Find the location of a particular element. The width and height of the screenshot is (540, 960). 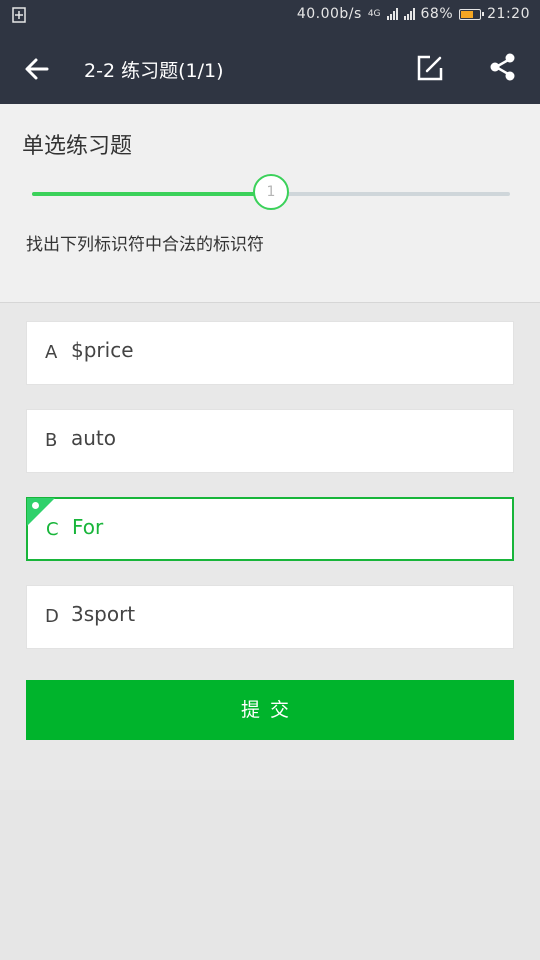

selected-dot-icon is located at coordinates (35, 505).